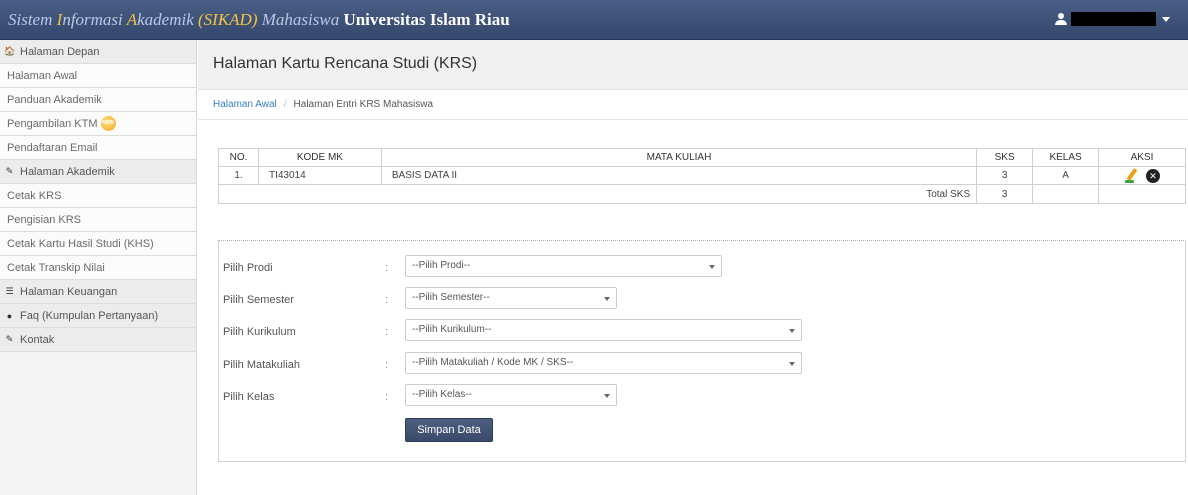 This screenshot has width=1188, height=495. Describe the element at coordinates (108, 123) in the screenshot. I see `new-badge-icon: NEW` at that location.